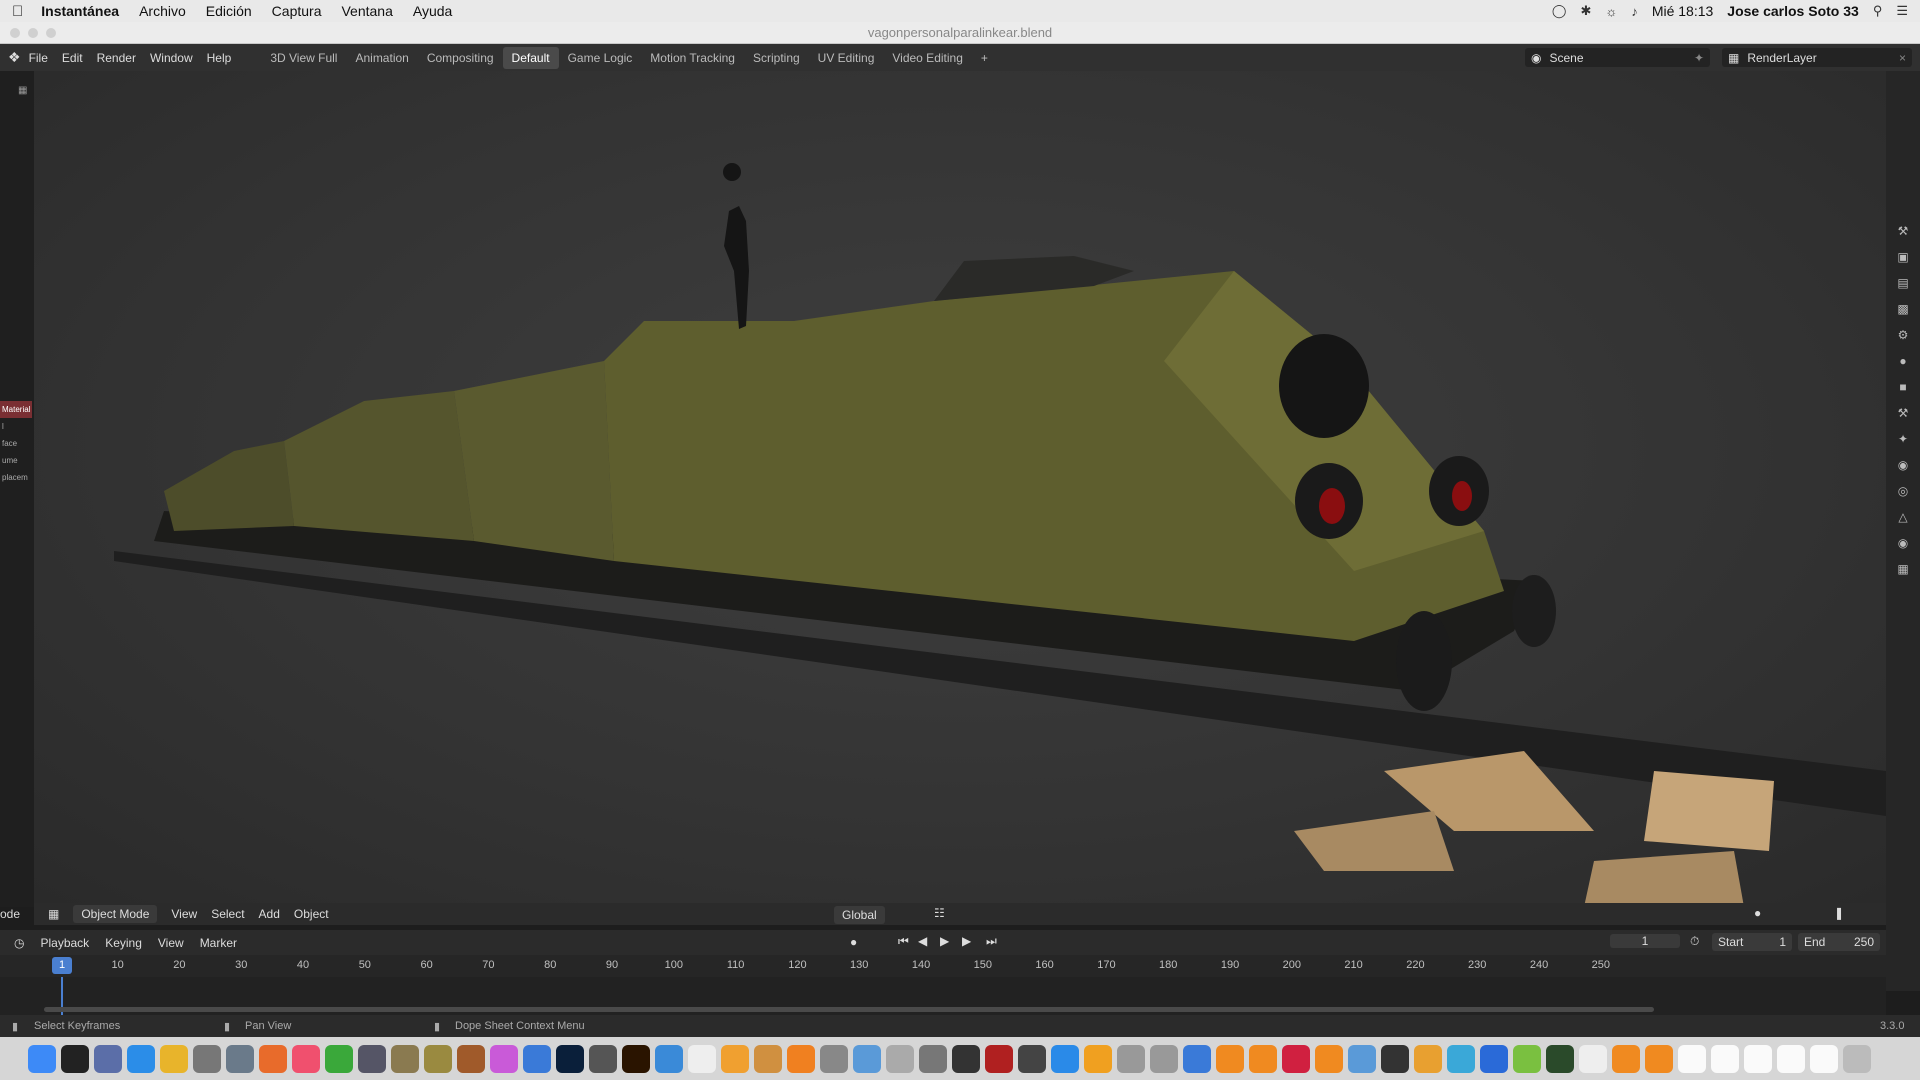 This screenshot has height=1080, width=1920. I want to click on tab-motion-tracking: Motion Tracking, so click(692, 58).